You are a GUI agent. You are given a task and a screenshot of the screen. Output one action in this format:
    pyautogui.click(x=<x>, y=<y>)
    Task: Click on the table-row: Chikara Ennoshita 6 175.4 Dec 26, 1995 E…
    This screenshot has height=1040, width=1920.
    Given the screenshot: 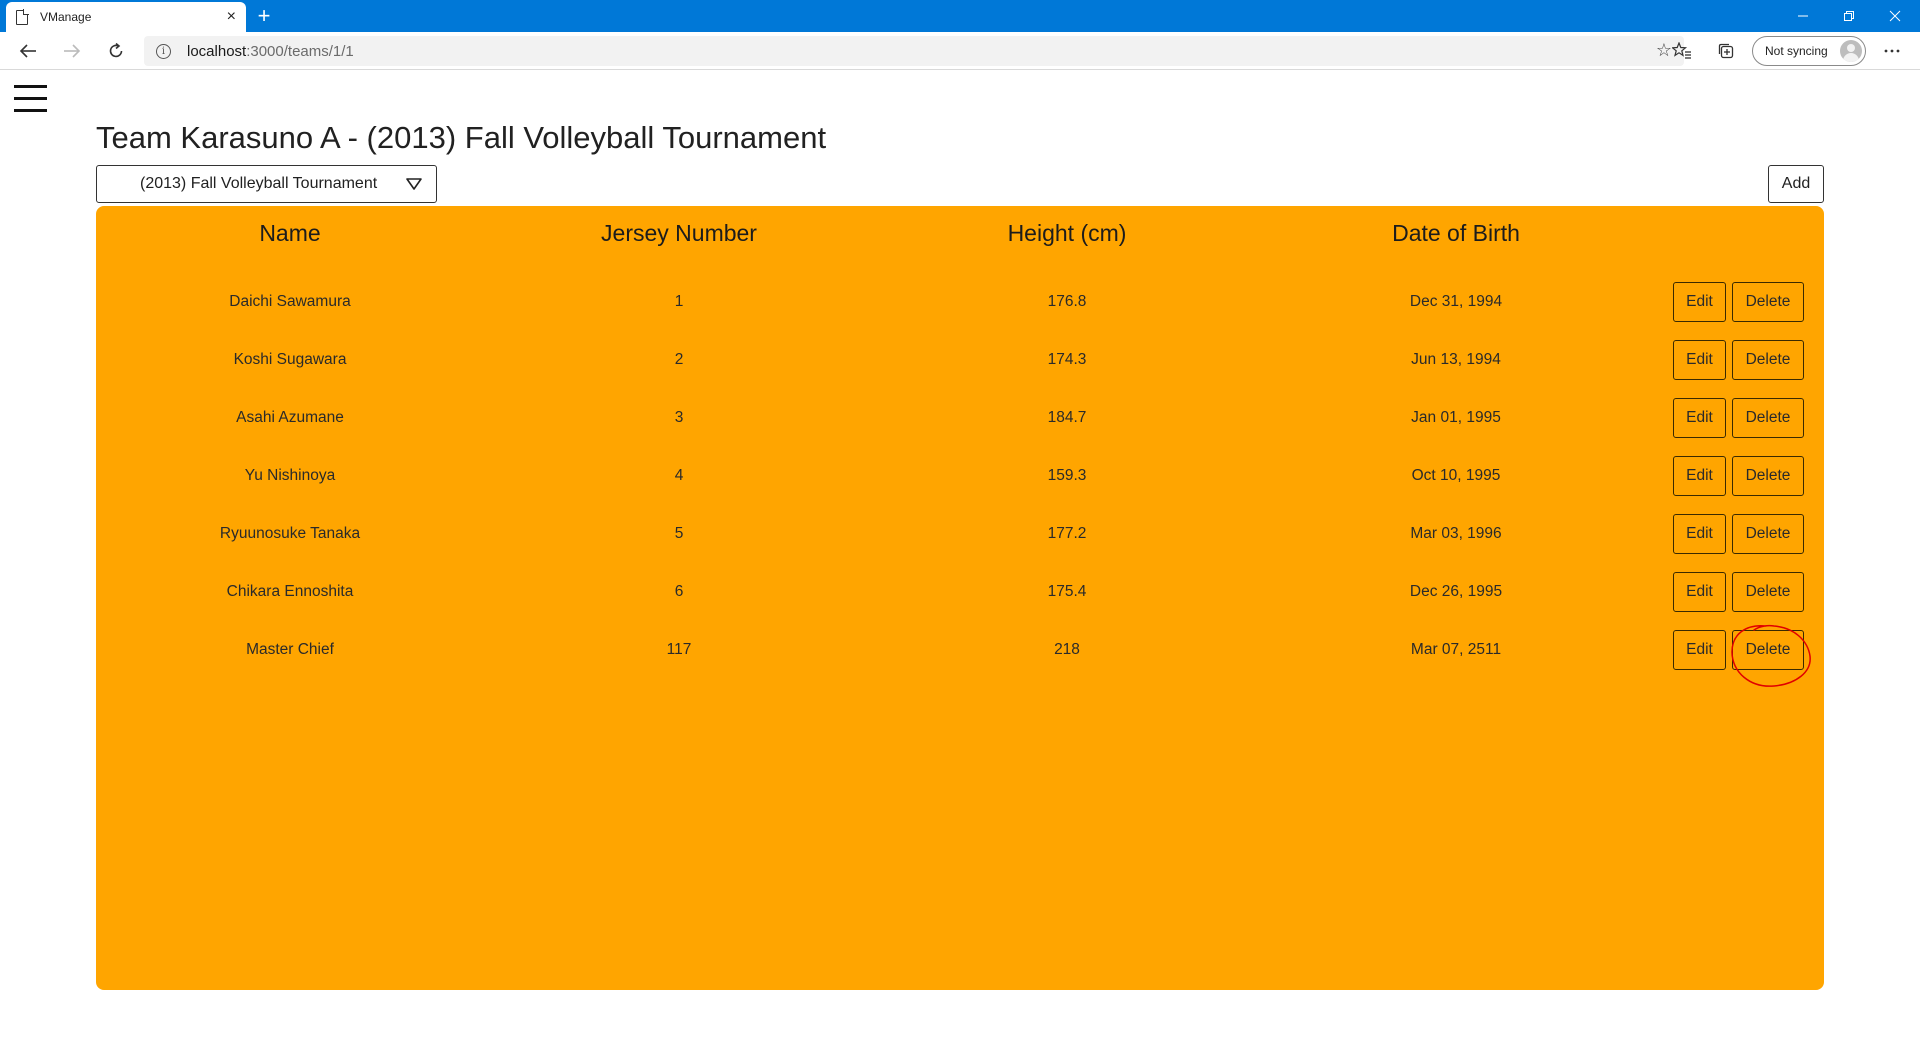 What is the action you would take?
    pyautogui.click(x=960, y=593)
    